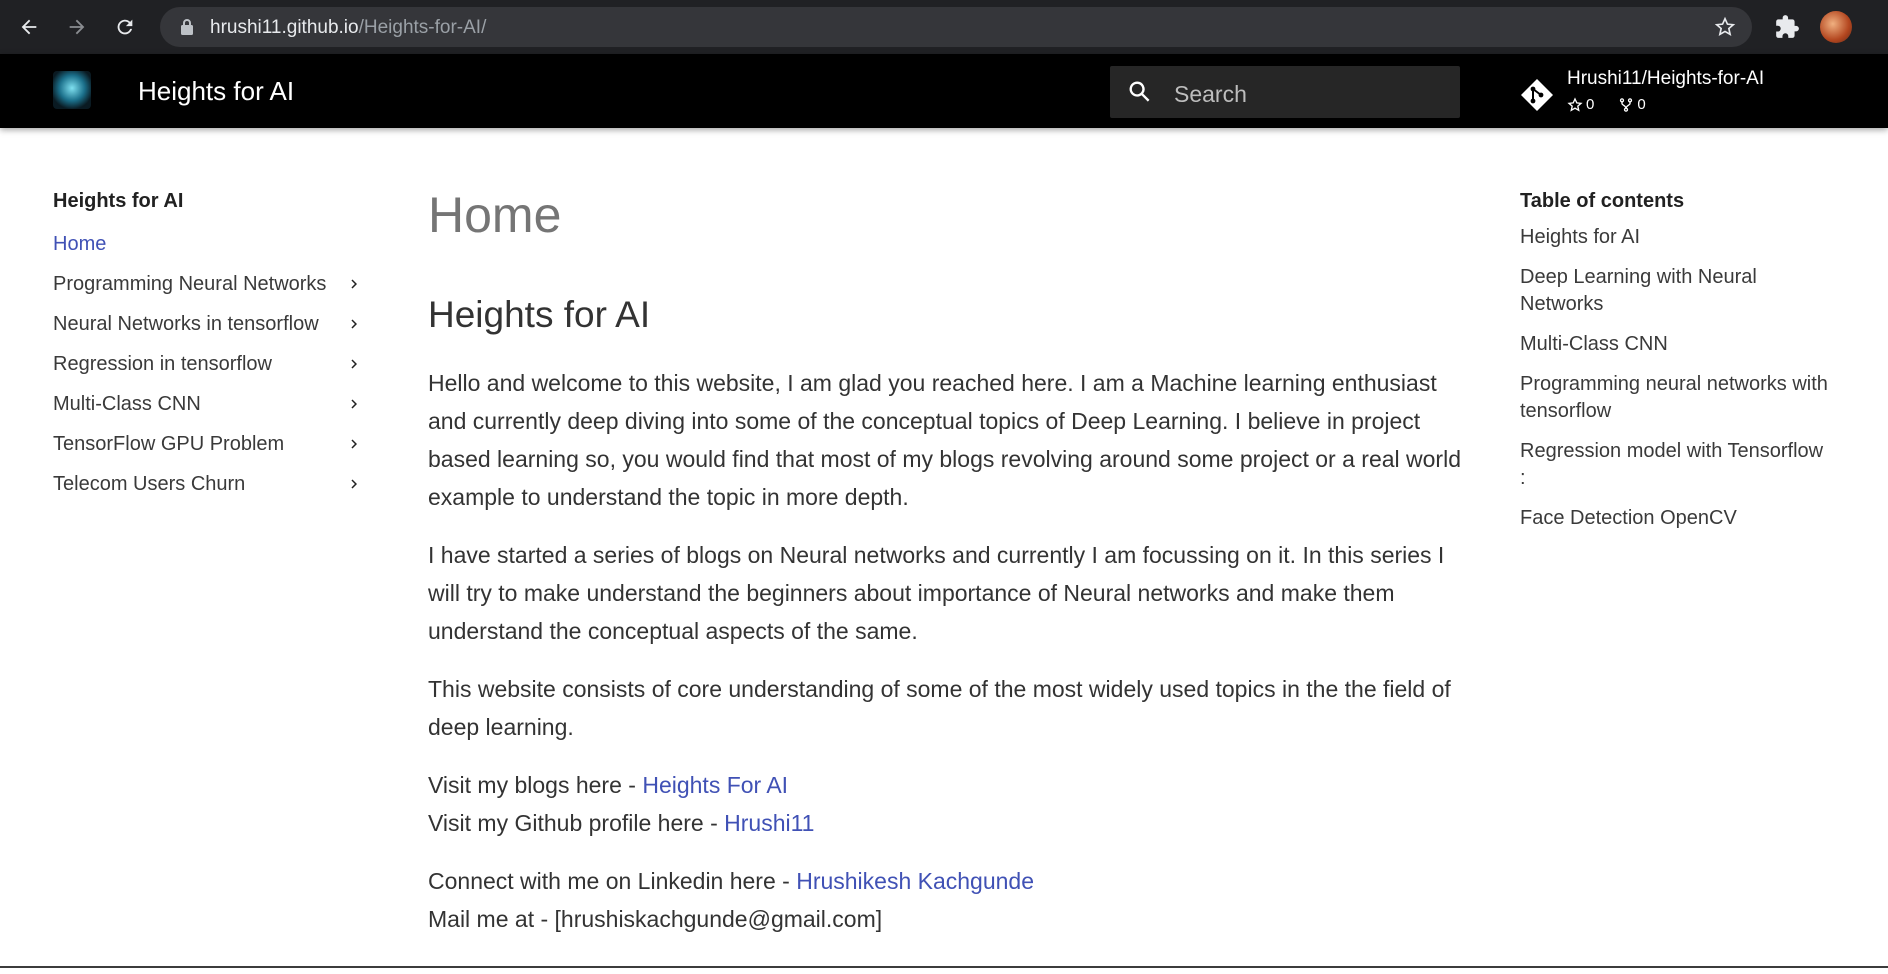 The image size is (1888, 974). What do you see at coordinates (495, 215) in the screenshot?
I see `page-title: Home` at bounding box center [495, 215].